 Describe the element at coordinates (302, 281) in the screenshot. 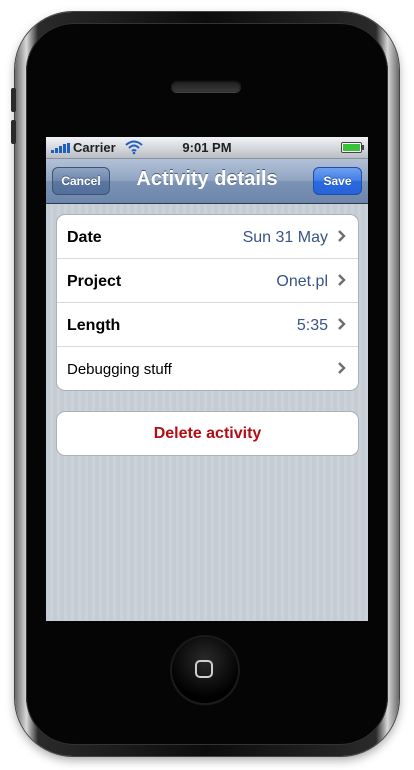

I see `project-value: Onet.pl` at that location.